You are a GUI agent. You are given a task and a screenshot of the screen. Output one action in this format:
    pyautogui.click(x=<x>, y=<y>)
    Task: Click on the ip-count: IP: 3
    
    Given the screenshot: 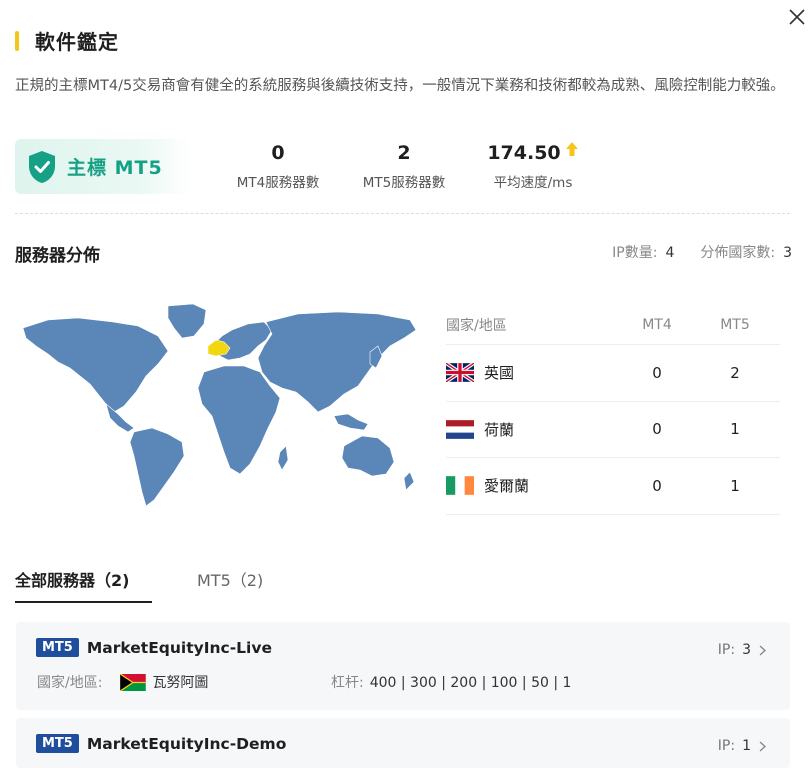 What is the action you would take?
    pyautogui.click(x=742, y=650)
    